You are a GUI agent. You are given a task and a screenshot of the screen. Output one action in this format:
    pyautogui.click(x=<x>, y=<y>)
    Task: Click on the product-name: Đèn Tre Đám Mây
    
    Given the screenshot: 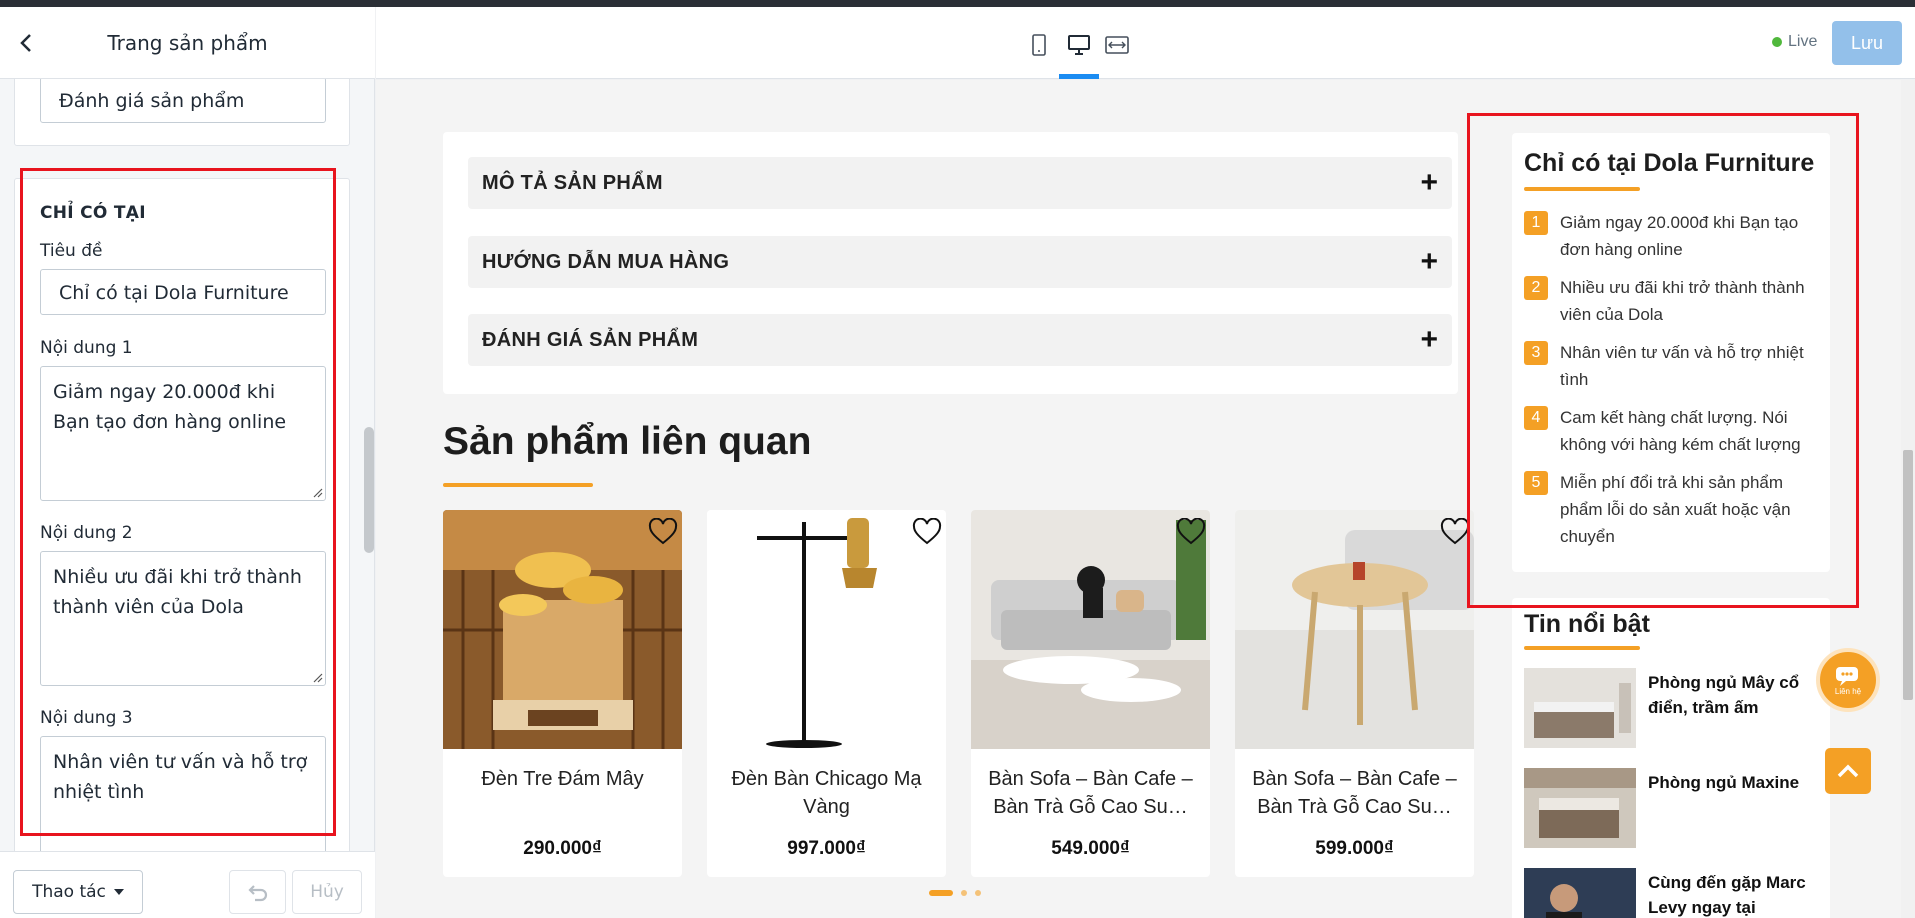 What is the action you would take?
    pyautogui.click(x=562, y=779)
    